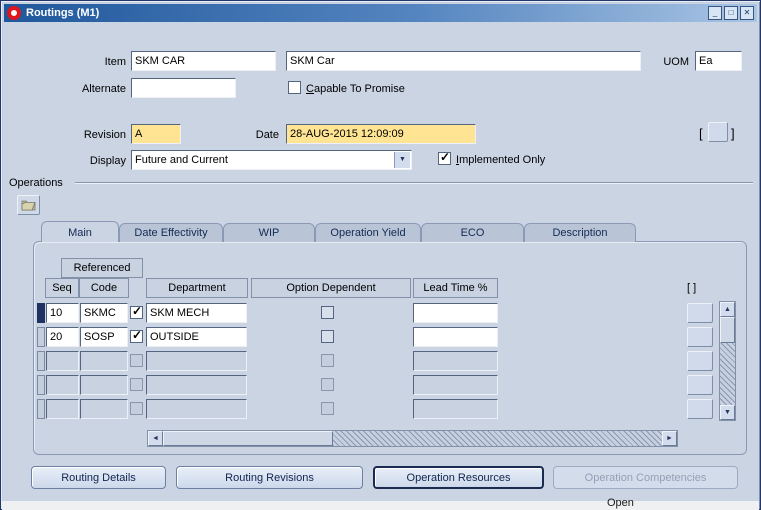 This screenshot has width=761, height=510. What do you see at coordinates (107, 161) in the screenshot?
I see `display-label: Display` at bounding box center [107, 161].